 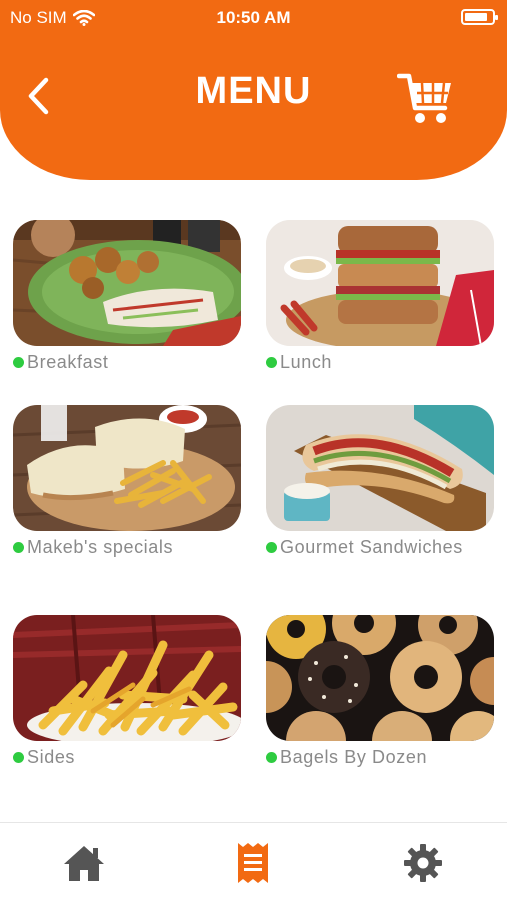 I want to click on category-label: Lunch, so click(x=380, y=362).